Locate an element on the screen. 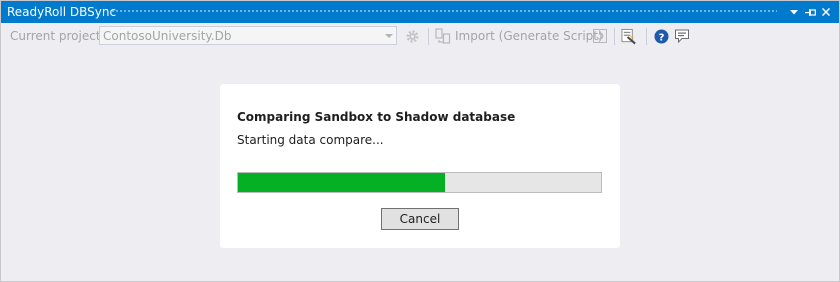  refresh-icon is located at coordinates (600, 36).